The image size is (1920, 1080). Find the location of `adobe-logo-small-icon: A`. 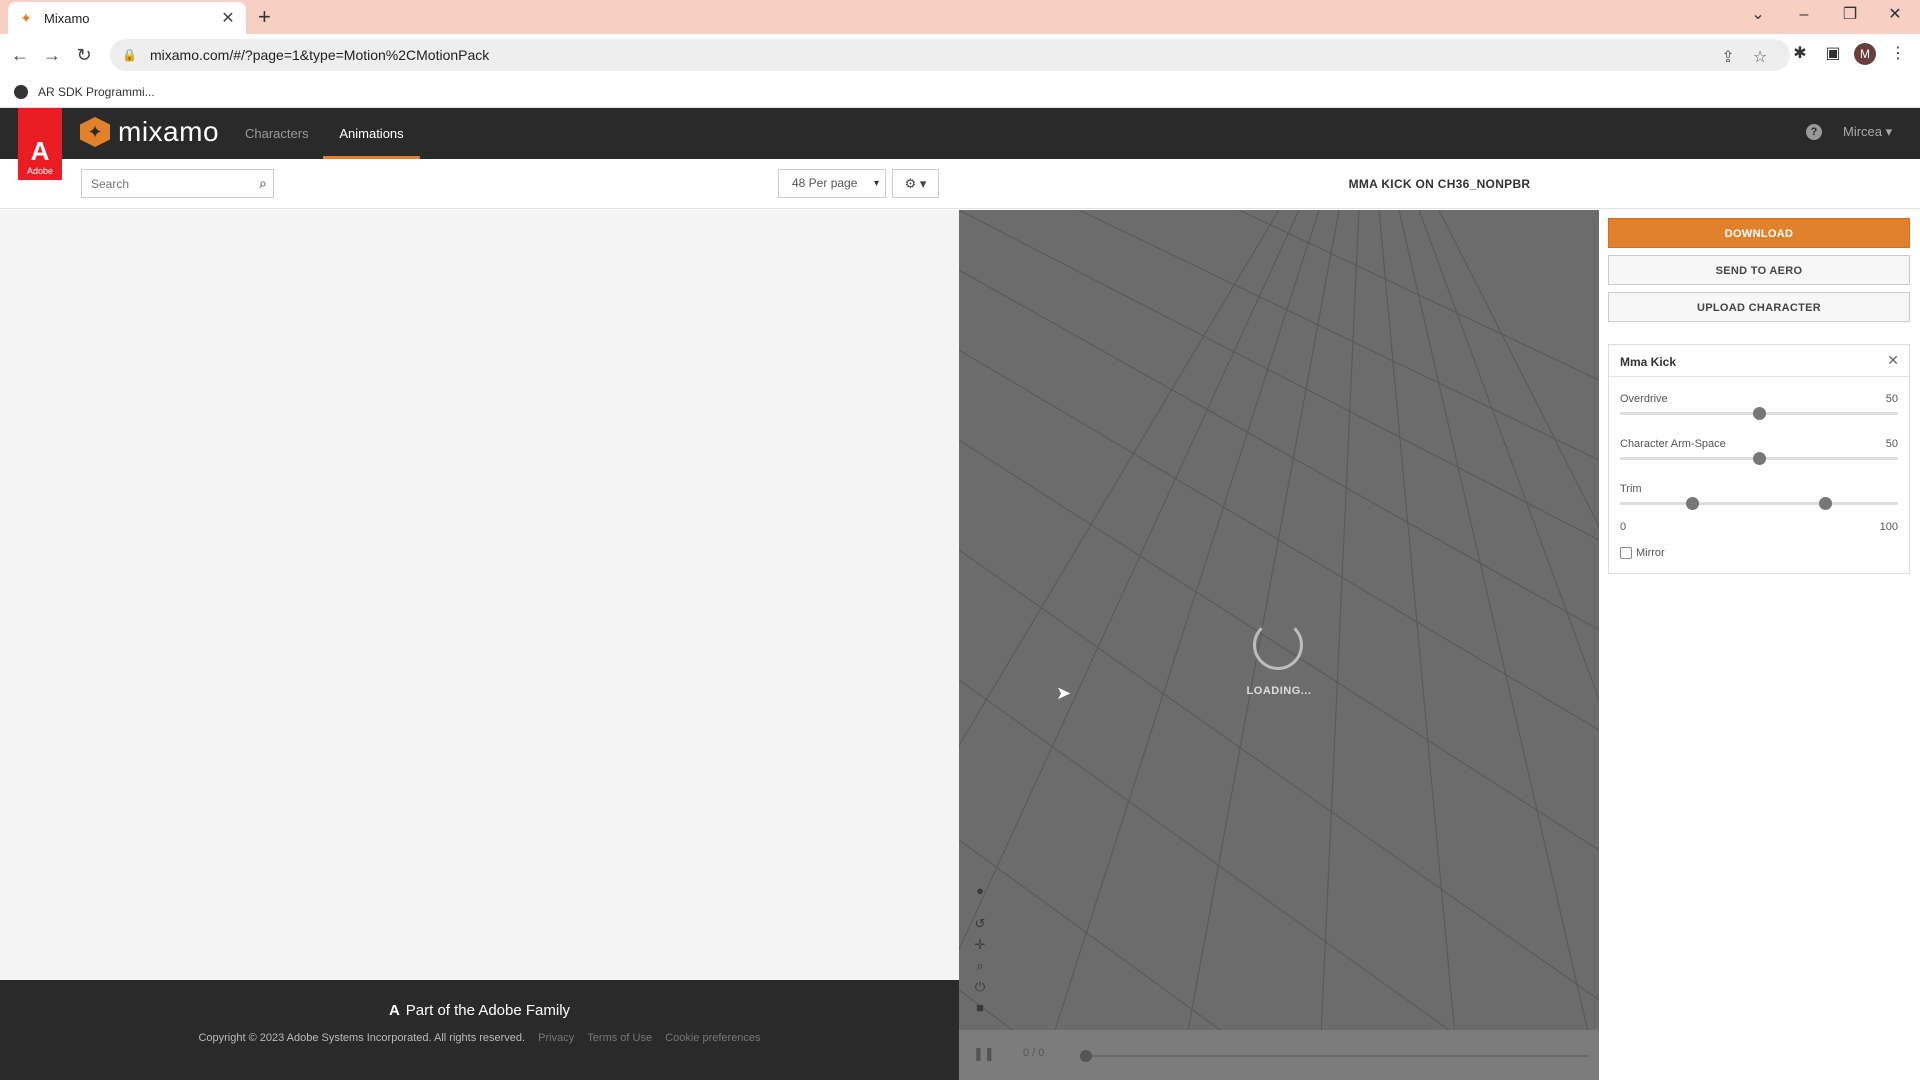

adobe-logo-small-icon: A is located at coordinates (394, 1010).